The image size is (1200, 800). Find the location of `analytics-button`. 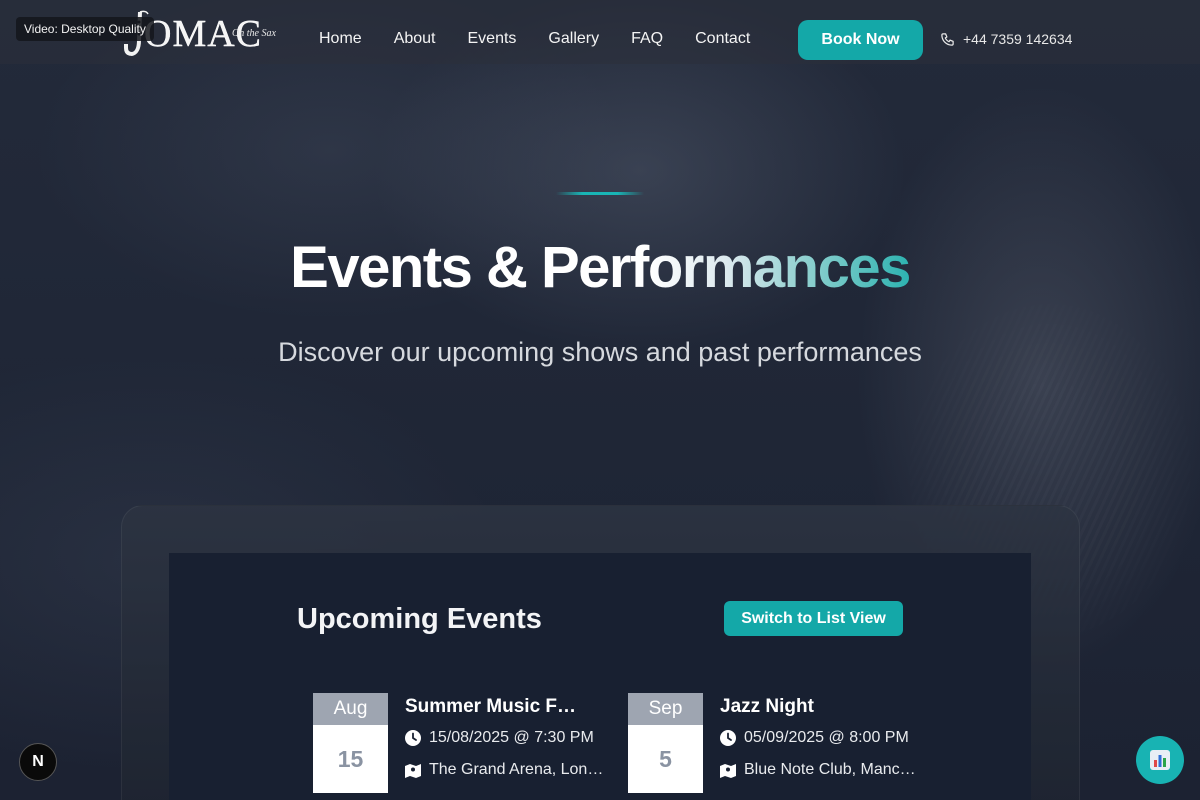

analytics-button is located at coordinates (1160, 760).